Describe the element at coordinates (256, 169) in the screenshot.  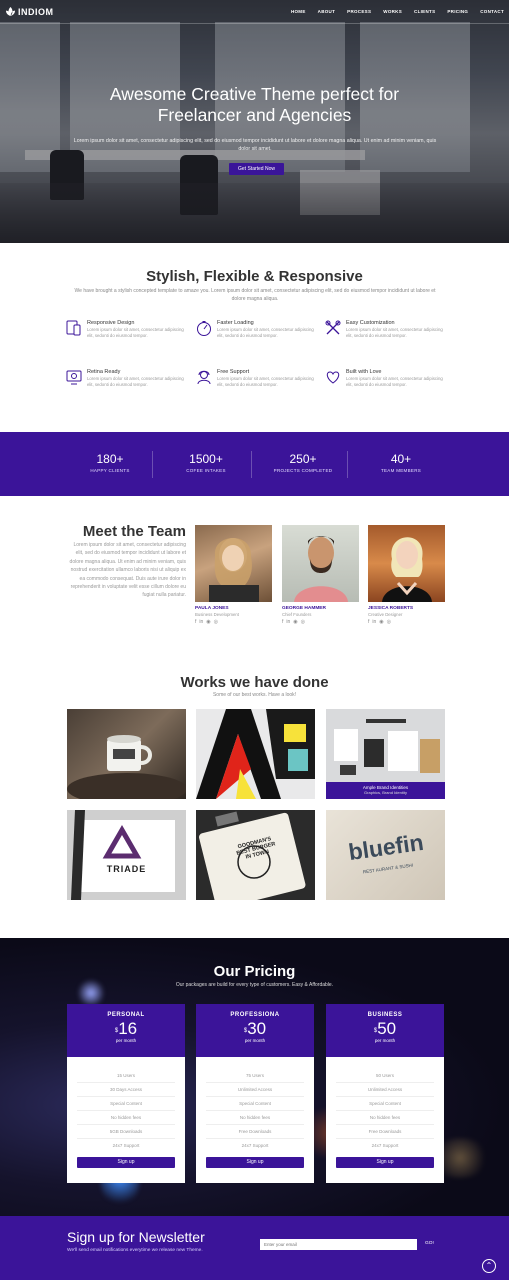
I see `get-started-button: Get Started Now` at that location.